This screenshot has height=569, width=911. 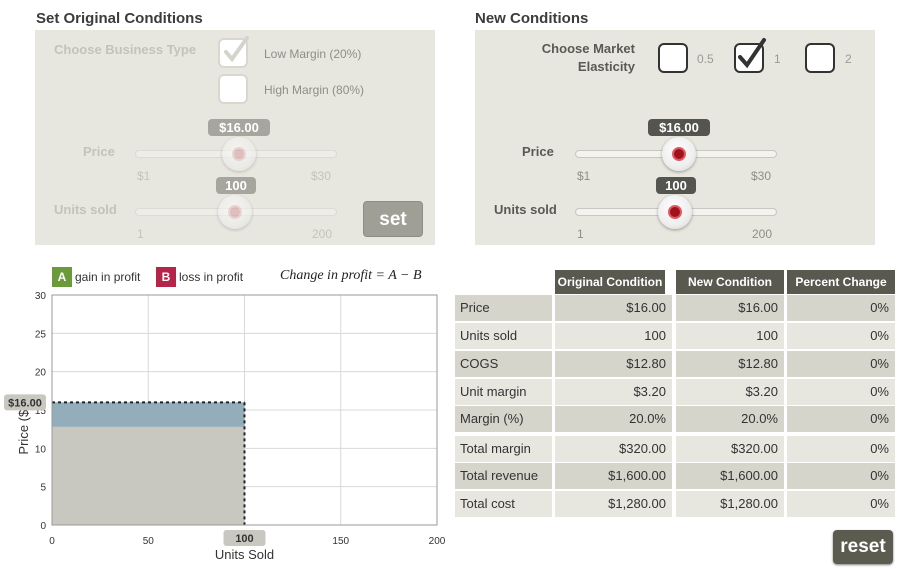 What do you see at coordinates (503, 476) in the screenshot?
I see `table-cell-label: Total revenue` at bounding box center [503, 476].